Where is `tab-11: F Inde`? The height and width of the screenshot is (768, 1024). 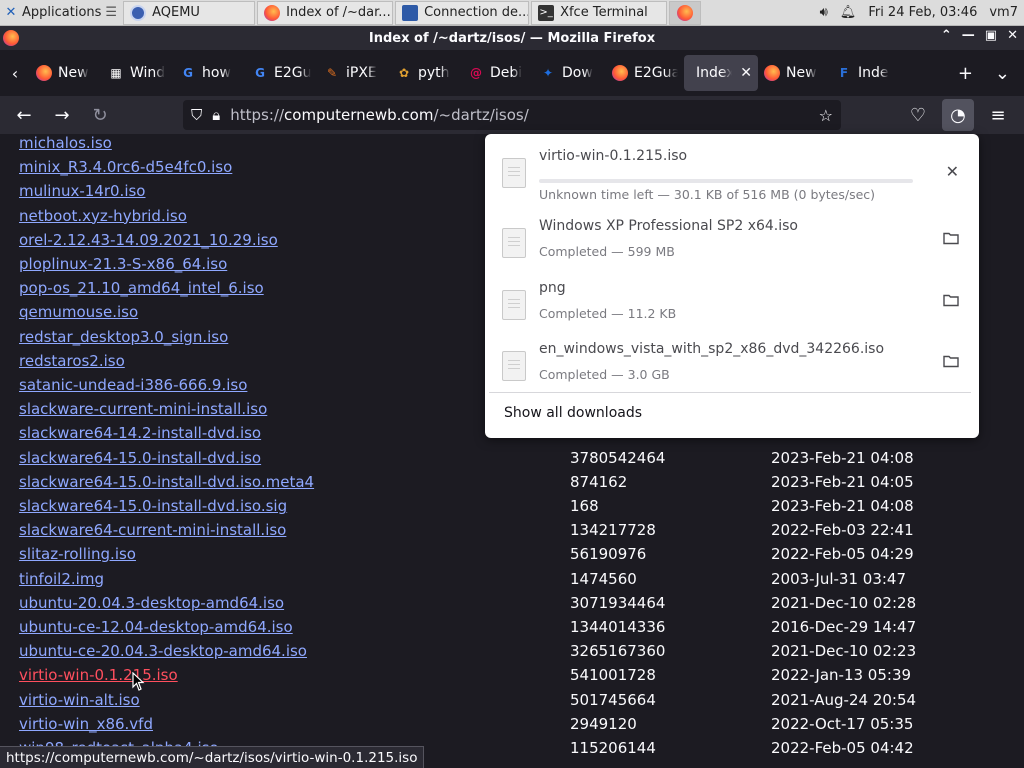
tab-11: F Inde is located at coordinates (866, 73).